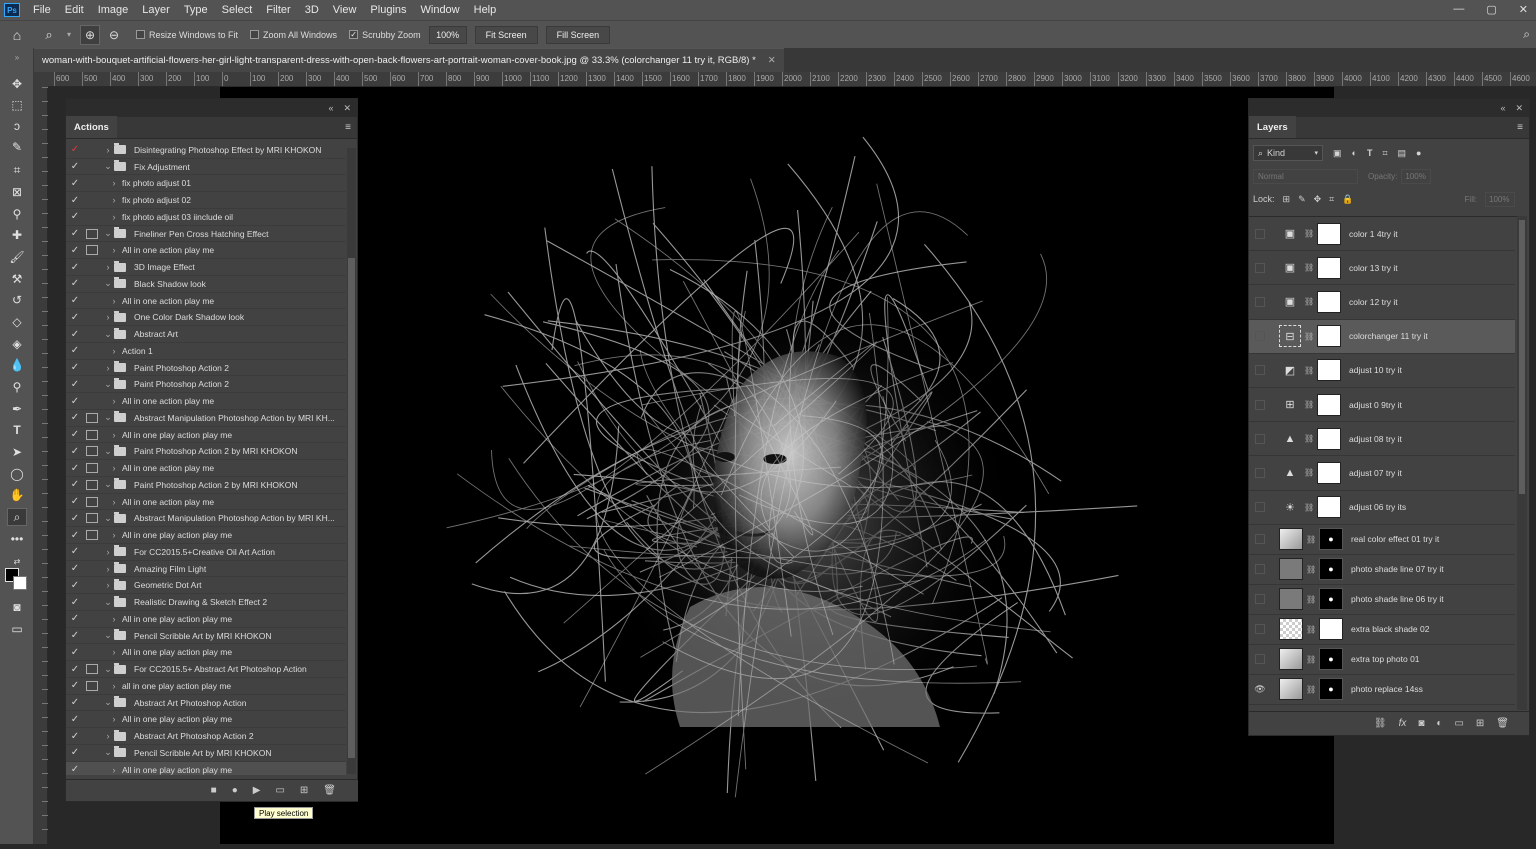 This screenshot has height=849, width=1536. What do you see at coordinates (1421, 723) in the screenshot?
I see `add-mask-icon: ◙` at bounding box center [1421, 723].